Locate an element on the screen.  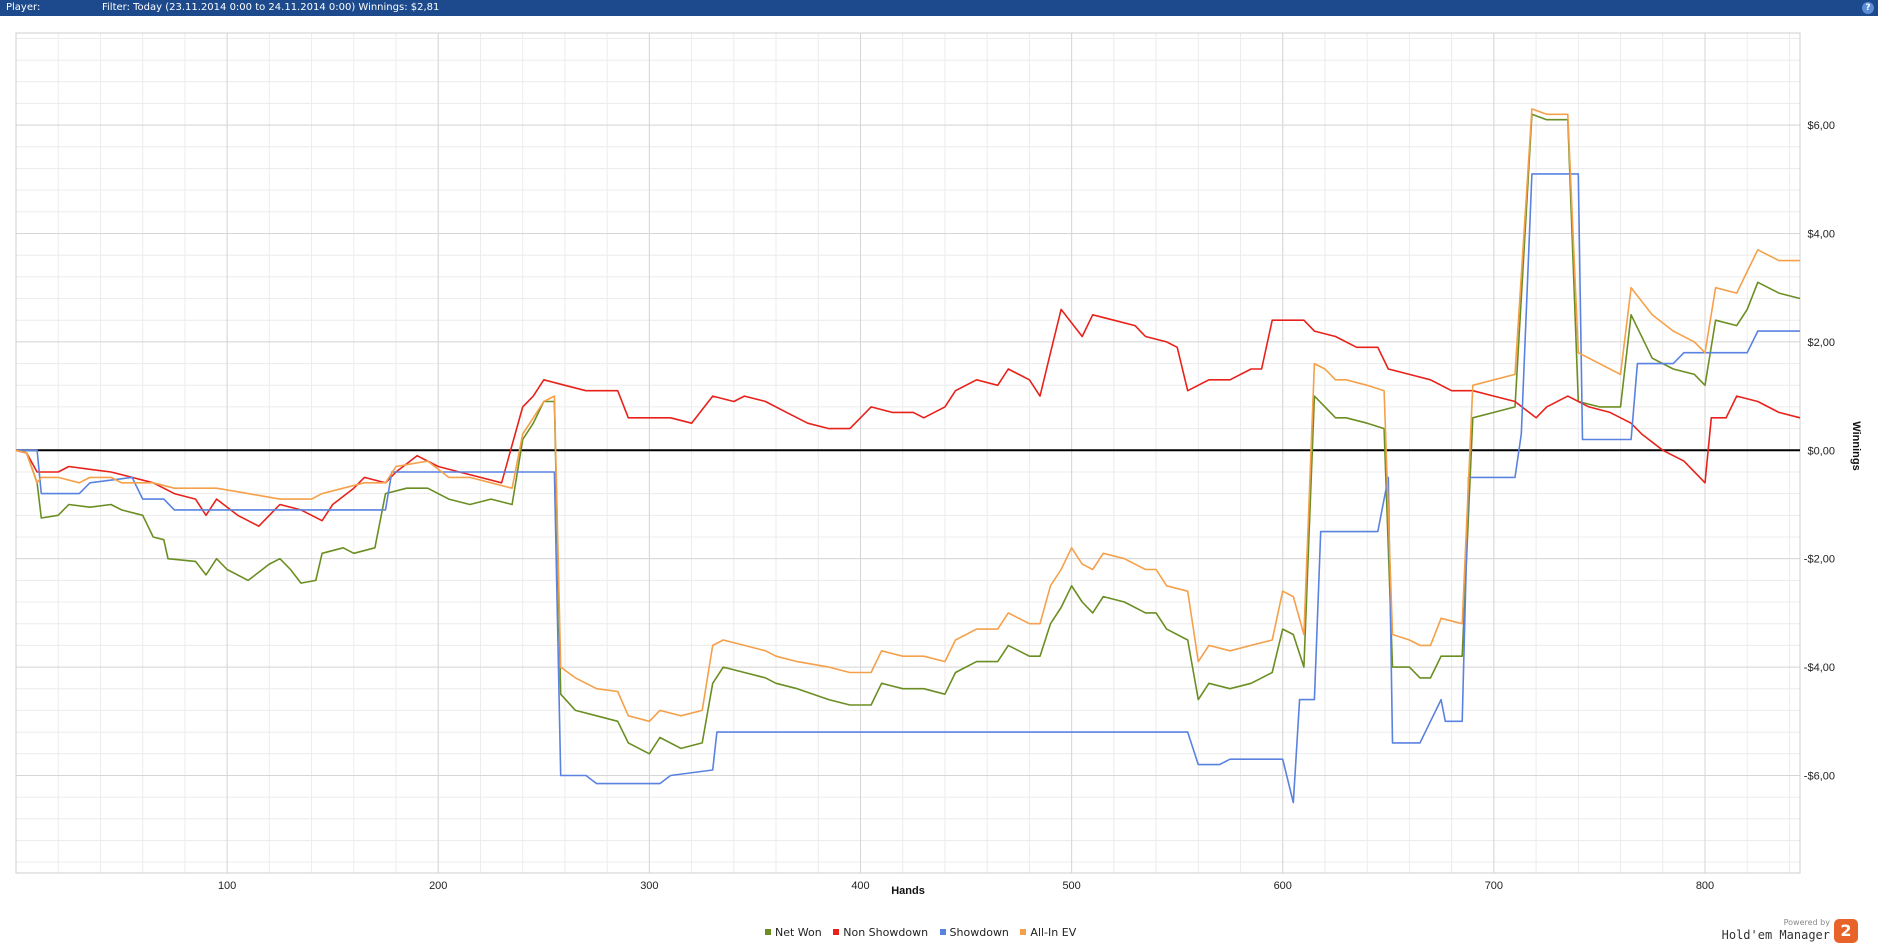
x-tick-label: 500 is located at coordinates (1071, 886).